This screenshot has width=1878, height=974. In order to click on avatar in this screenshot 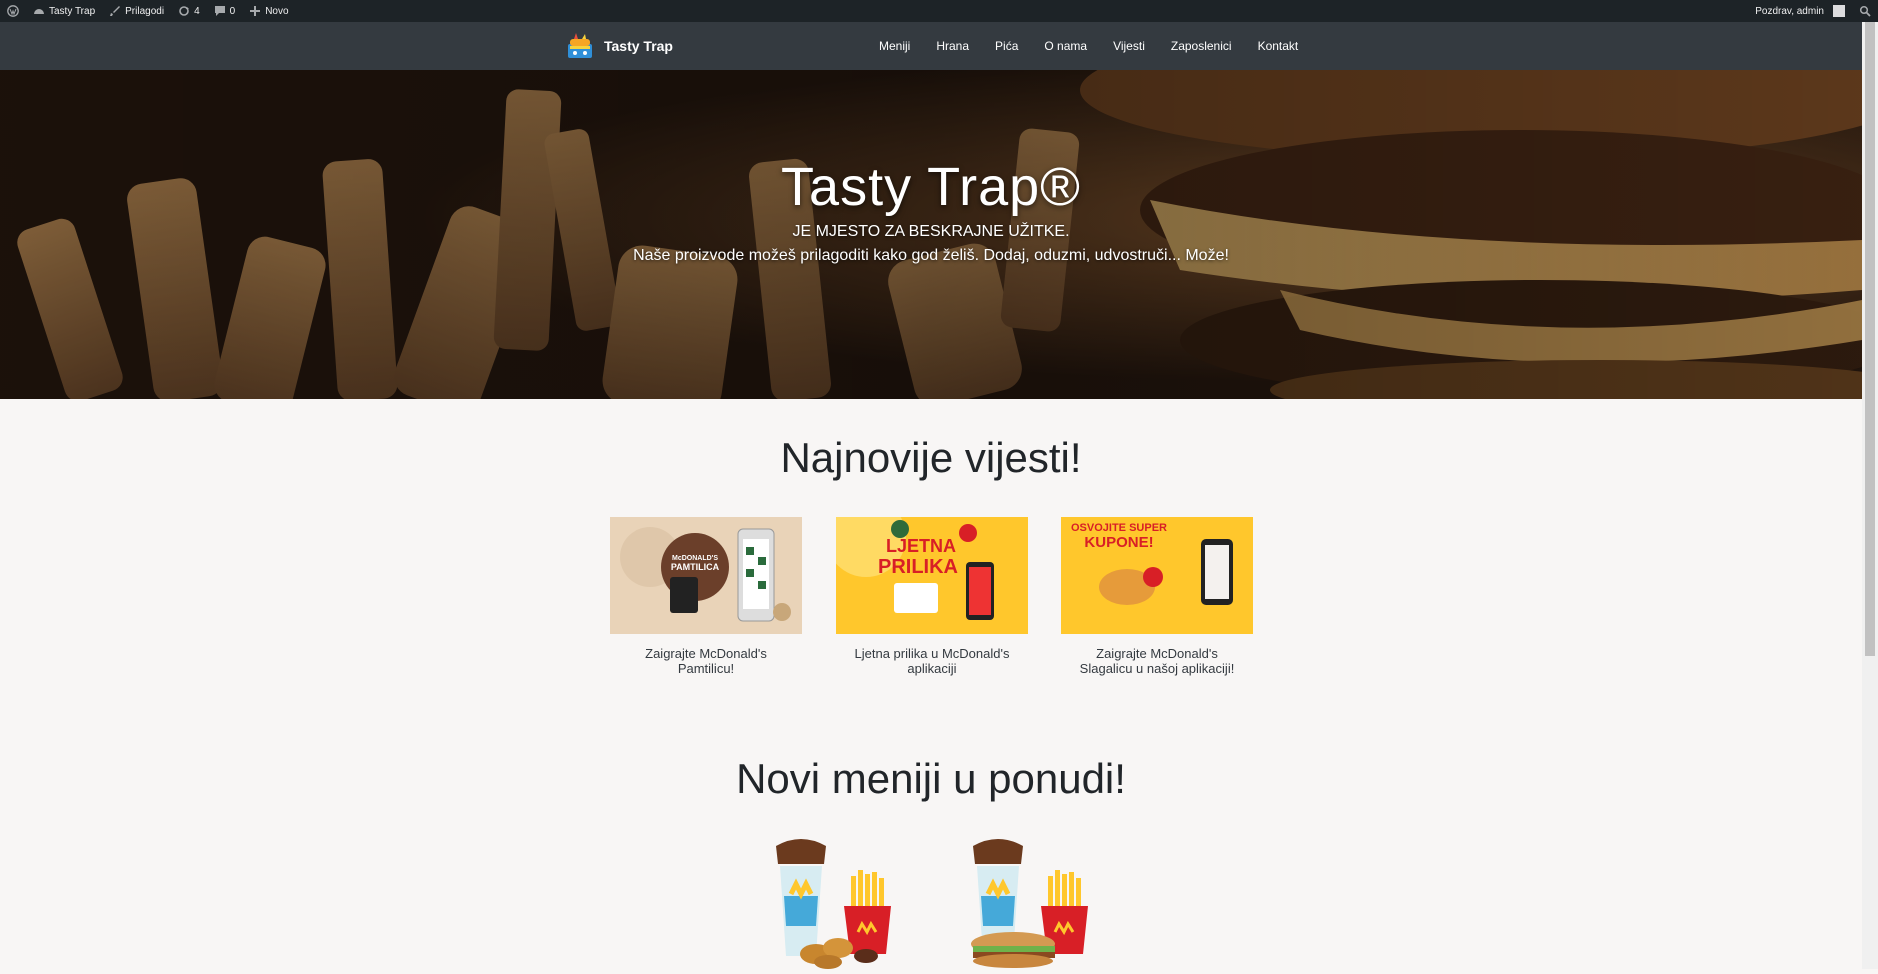, I will do `click(1839, 11)`.